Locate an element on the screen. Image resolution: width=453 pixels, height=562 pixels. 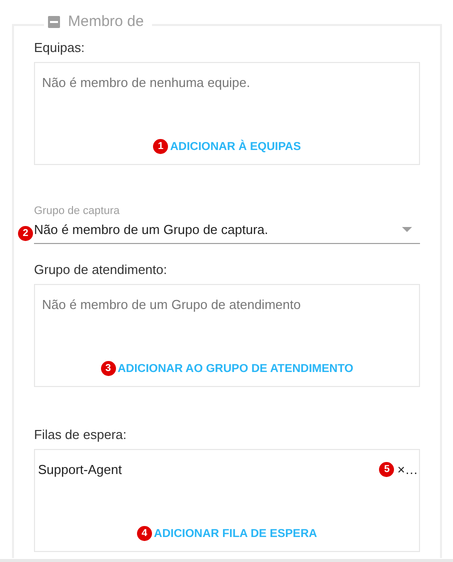
number-marker: 5 is located at coordinates (386, 469).